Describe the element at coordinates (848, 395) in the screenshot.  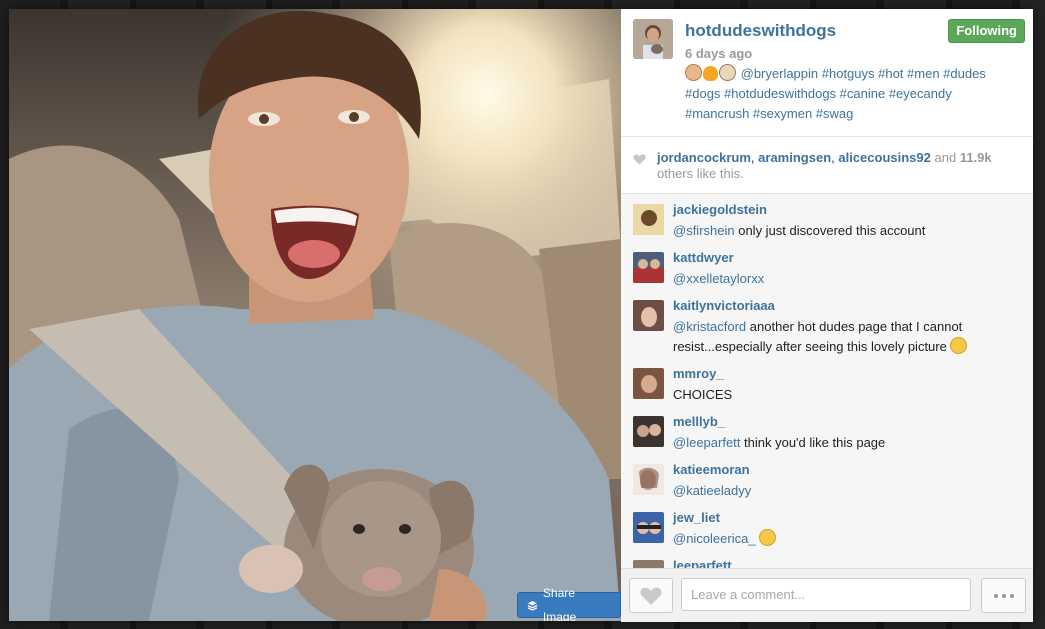
I see `comment-text: CHOICES` at that location.